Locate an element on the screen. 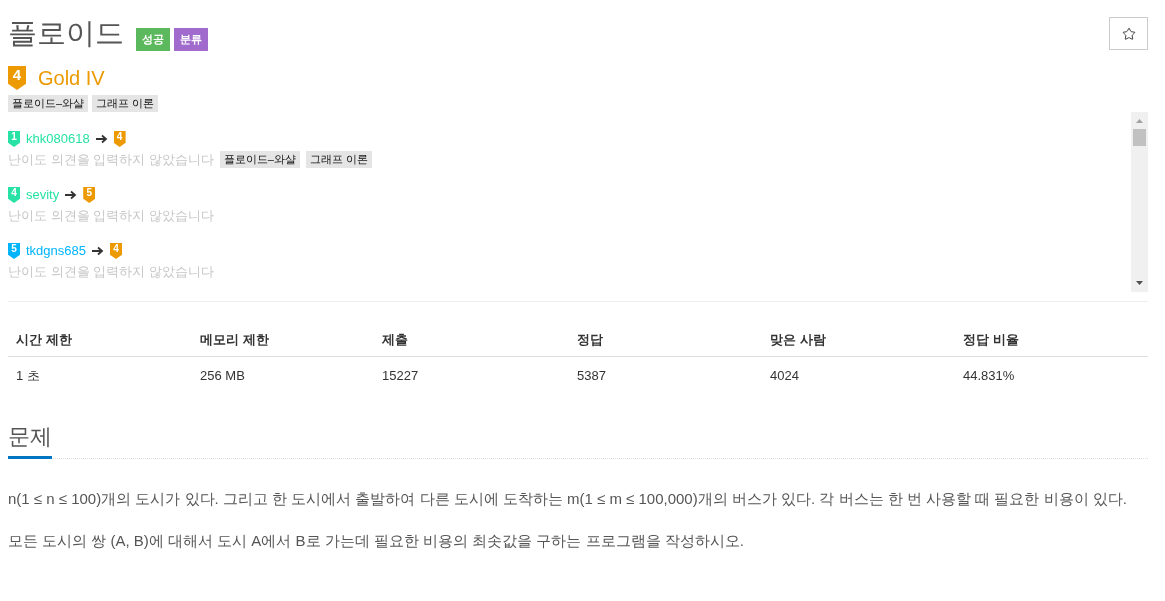 Image resolution: width=1165 pixels, height=601 pixels. column-header: 맞은 사람 is located at coordinates (798, 340).